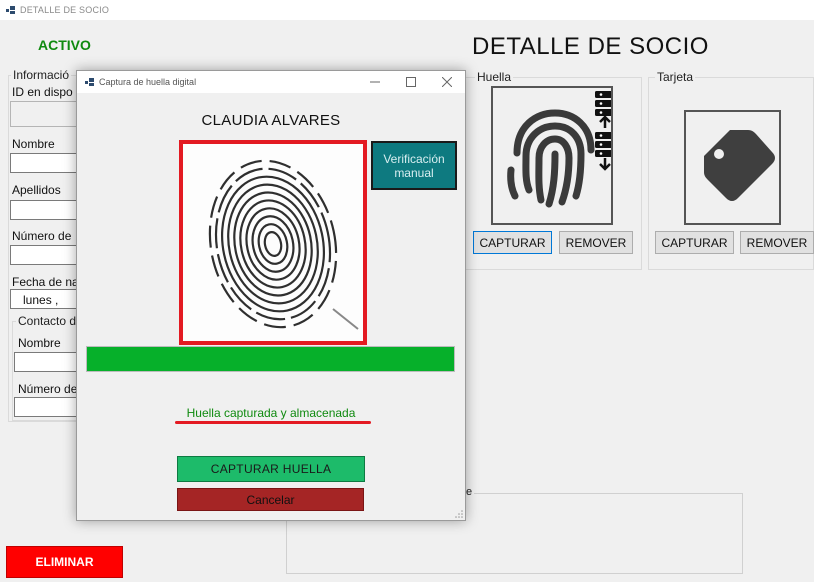  What do you see at coordinates (64, 562) in the screenshot?
I see `delete-button: ELIMINAR` at bounding box center [64, 562].